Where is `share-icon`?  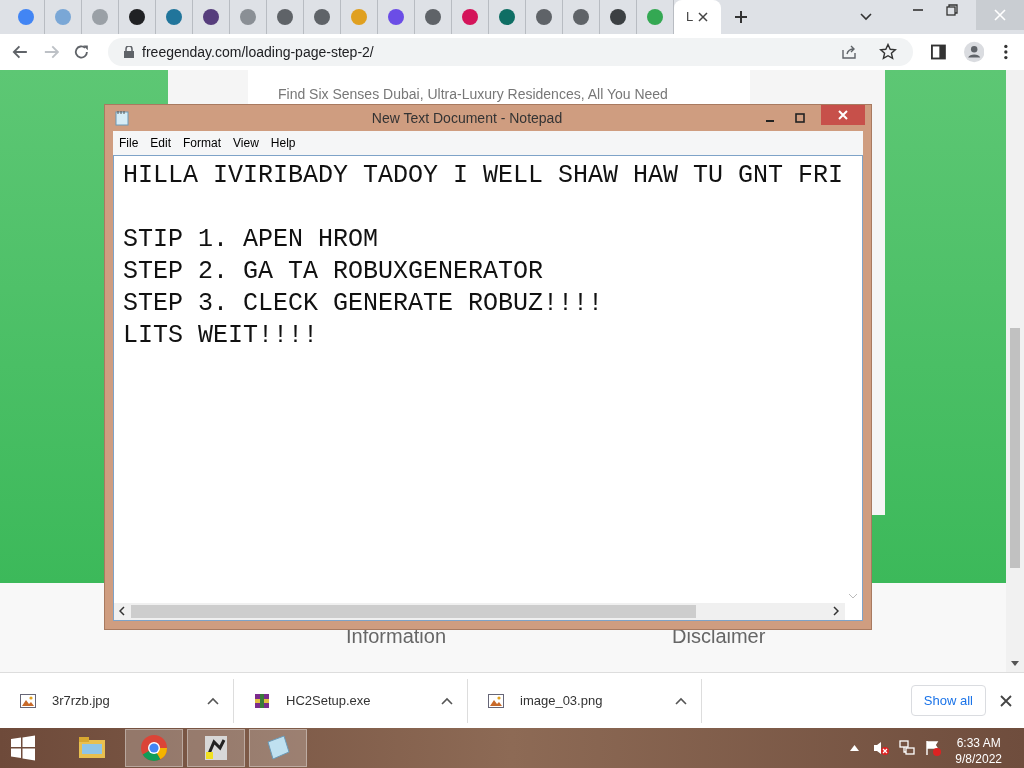
share-icon is located at coordinates (849, 52).